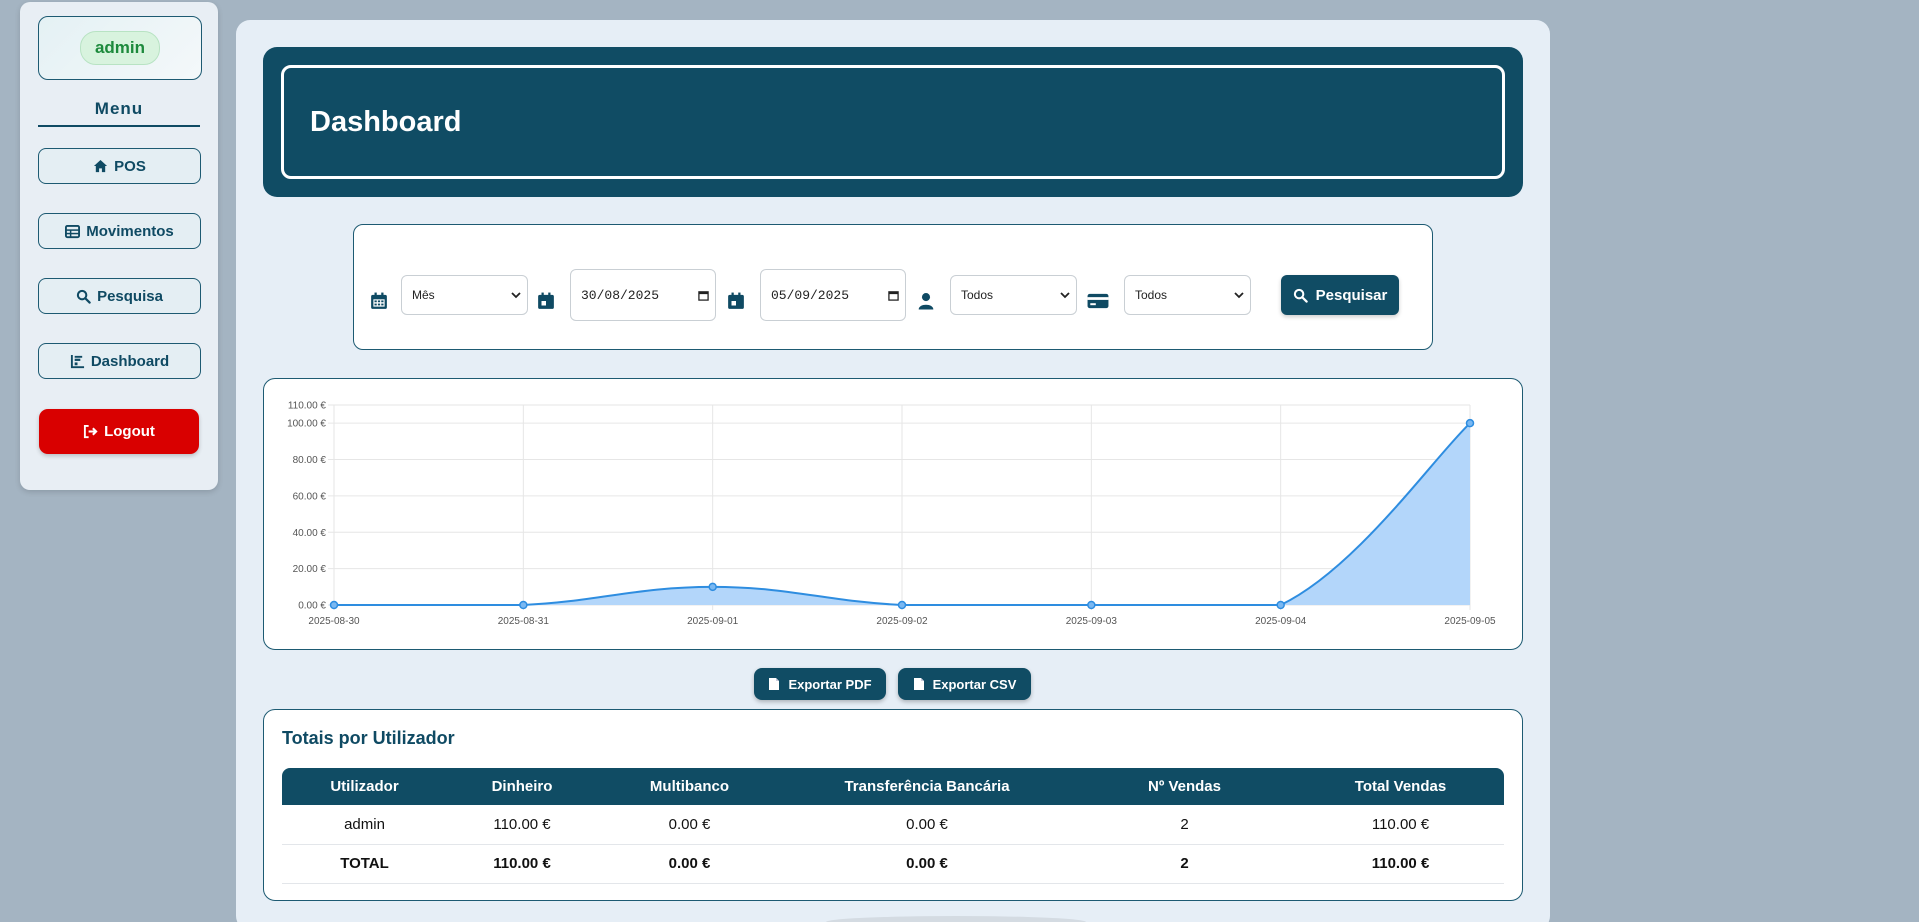 The height and width of the screenshot is (922, 1919). What do you see at coordinates (689, 786) in the screenshot?
I see `column-header: Multibanco` at bounding box center [689, 786].